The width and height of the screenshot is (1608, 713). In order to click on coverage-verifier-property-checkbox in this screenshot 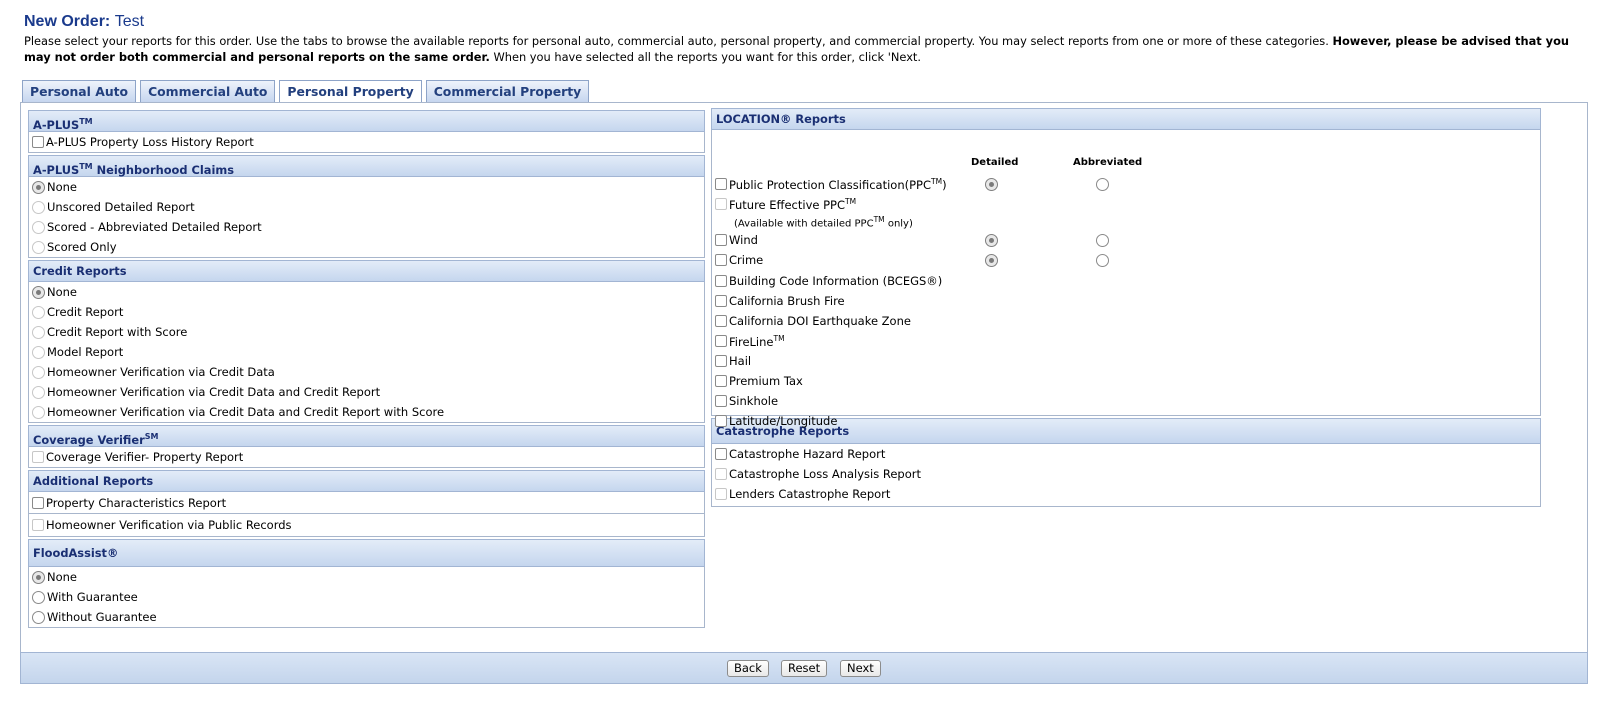, I will do `click(38, 457)`.